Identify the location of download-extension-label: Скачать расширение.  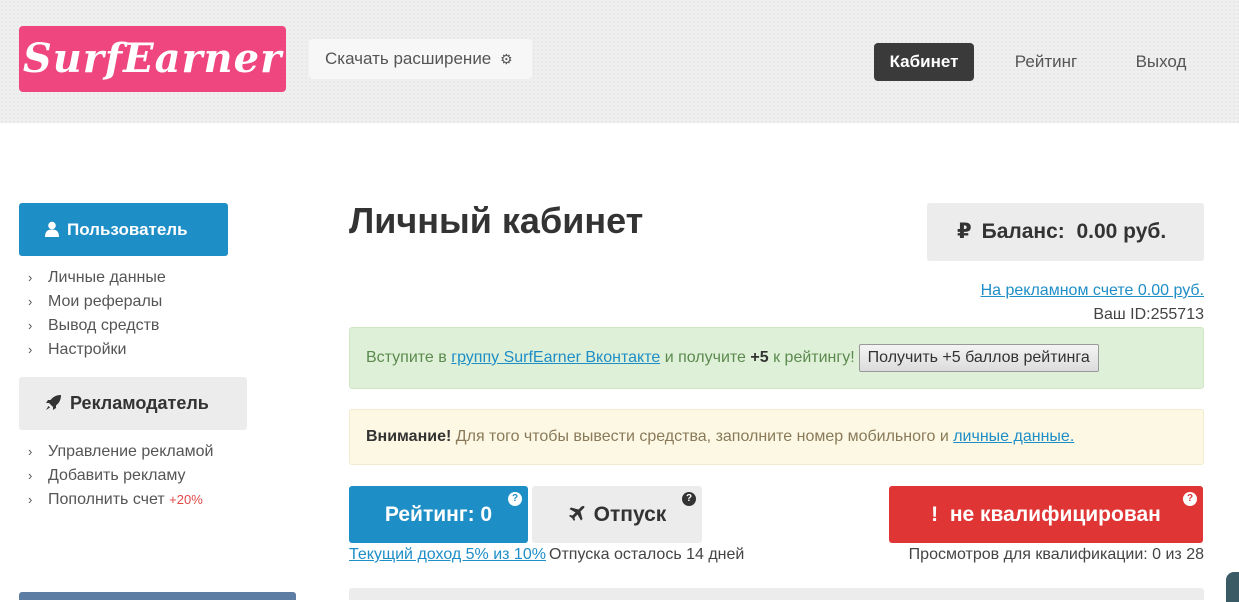
(408, 58).